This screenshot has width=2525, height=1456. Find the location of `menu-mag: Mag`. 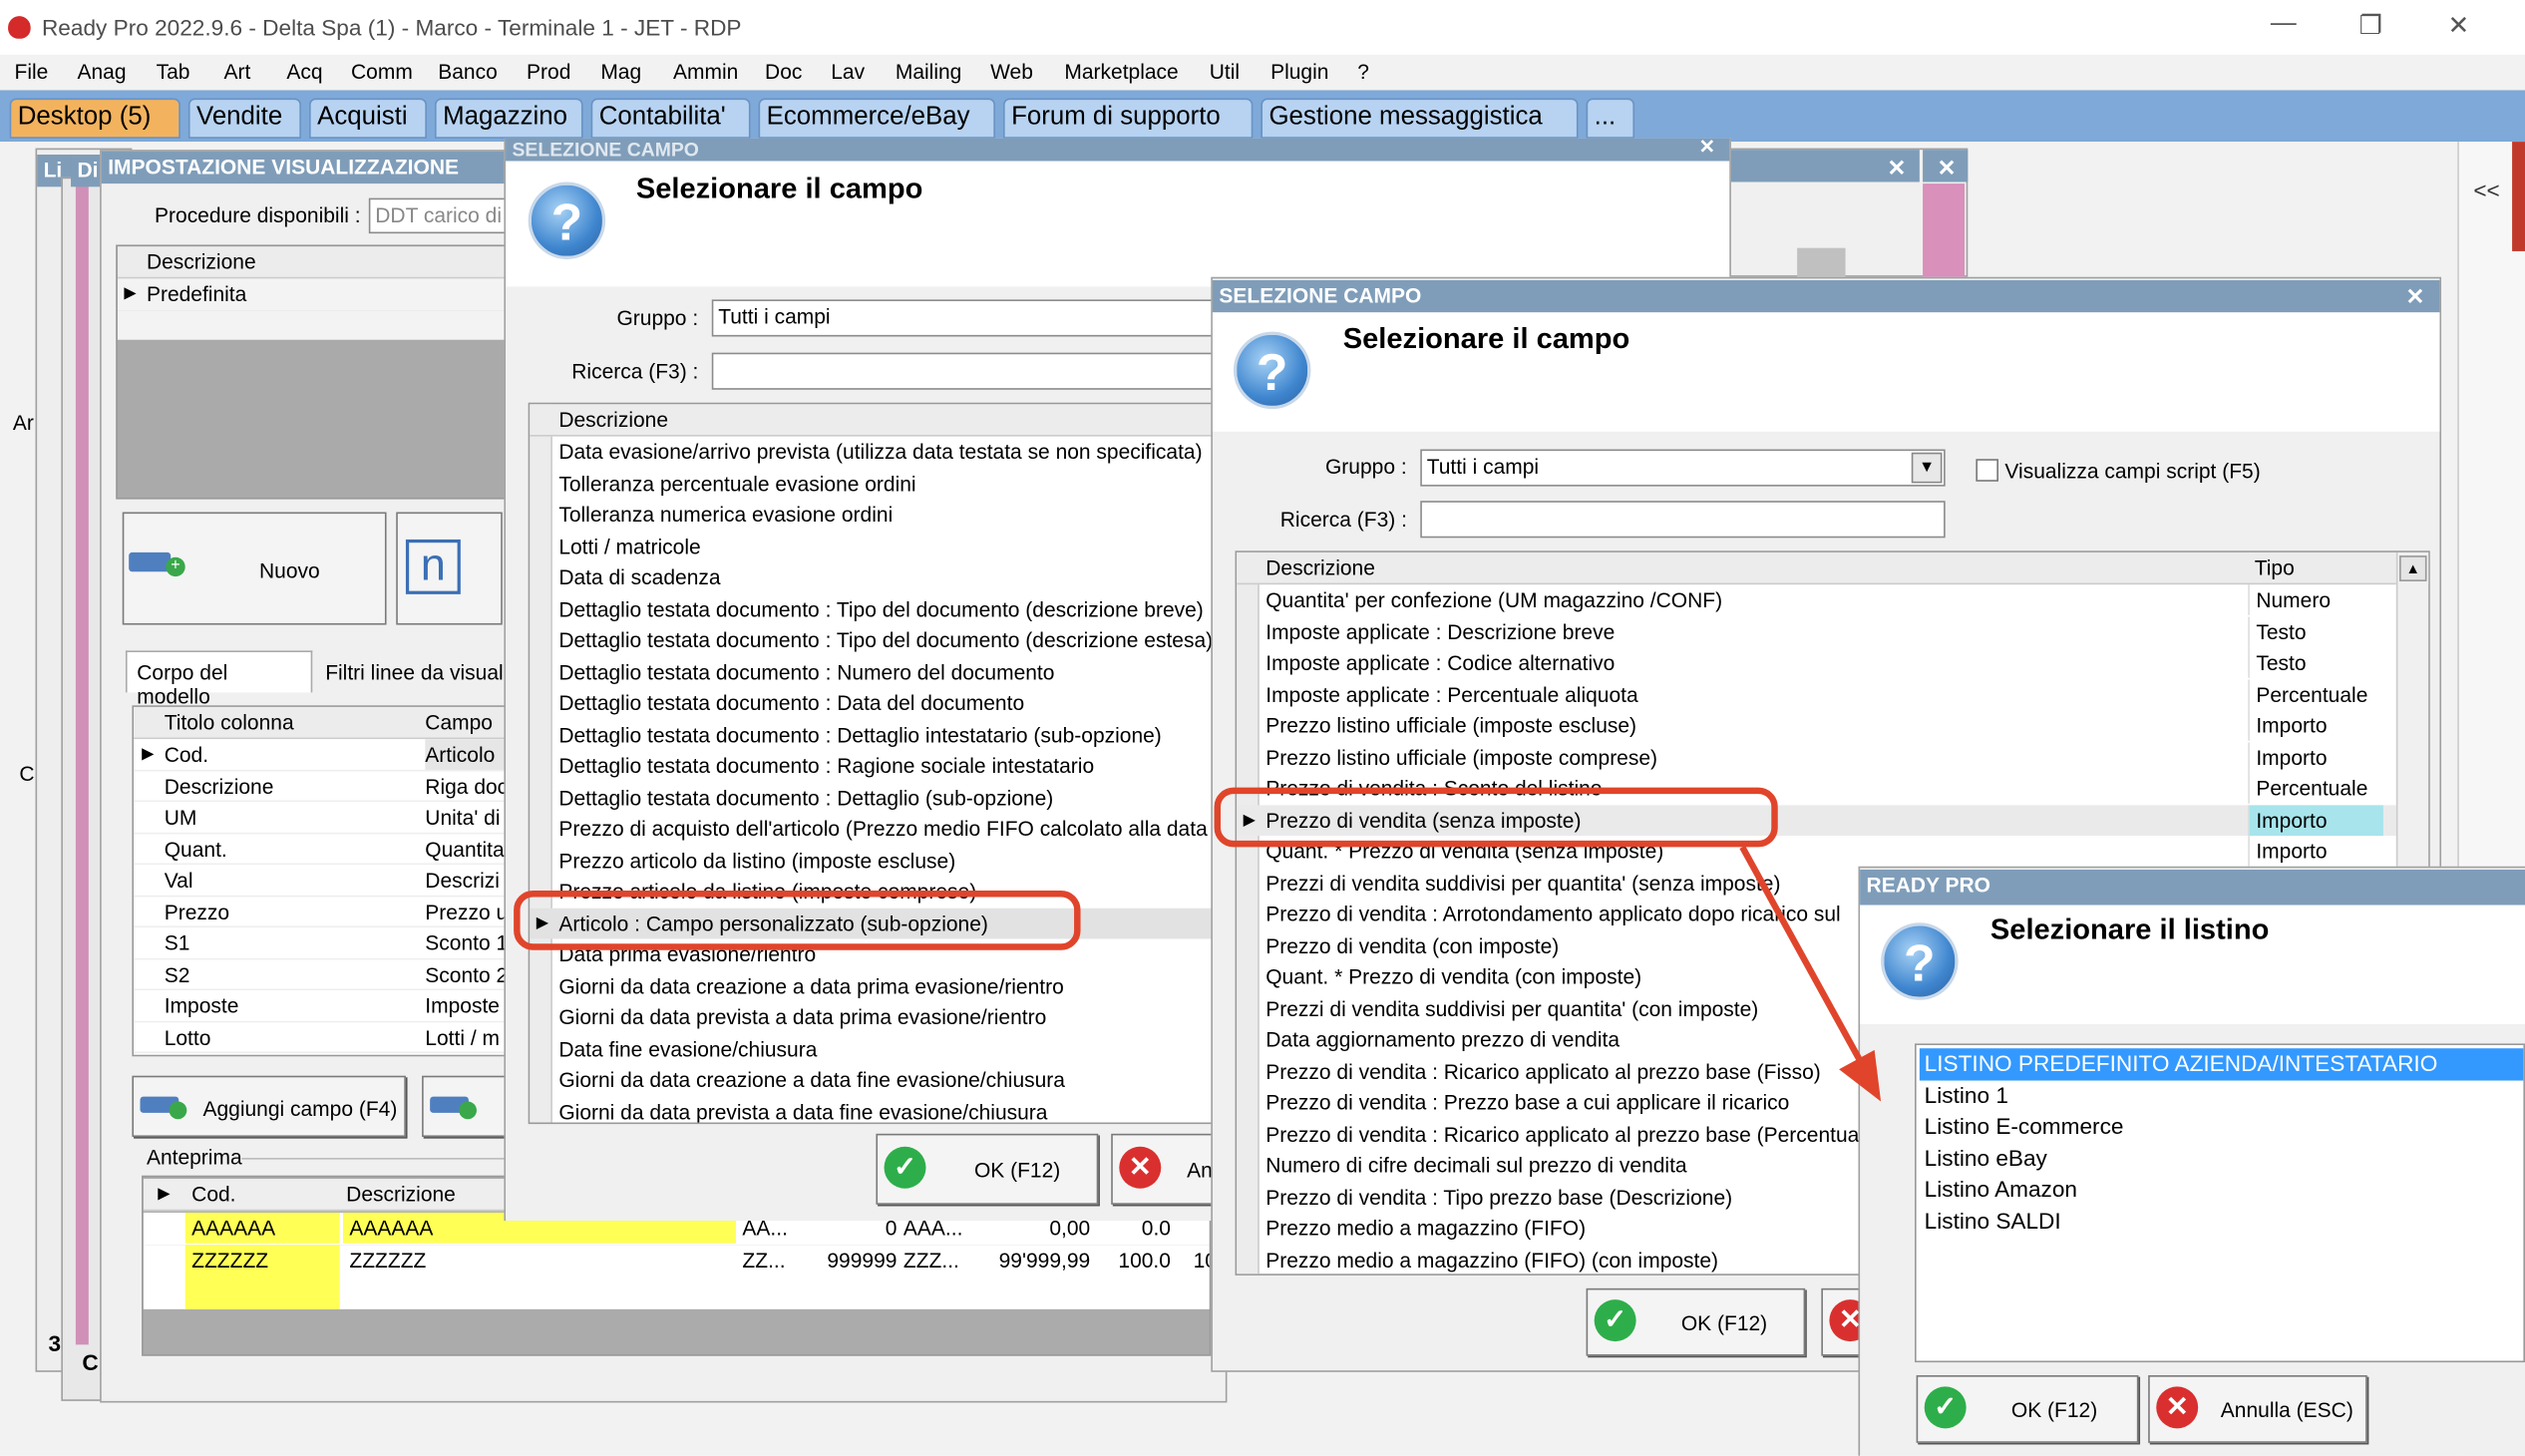

menu-mag: Mag is located at coordinates (620, 72).